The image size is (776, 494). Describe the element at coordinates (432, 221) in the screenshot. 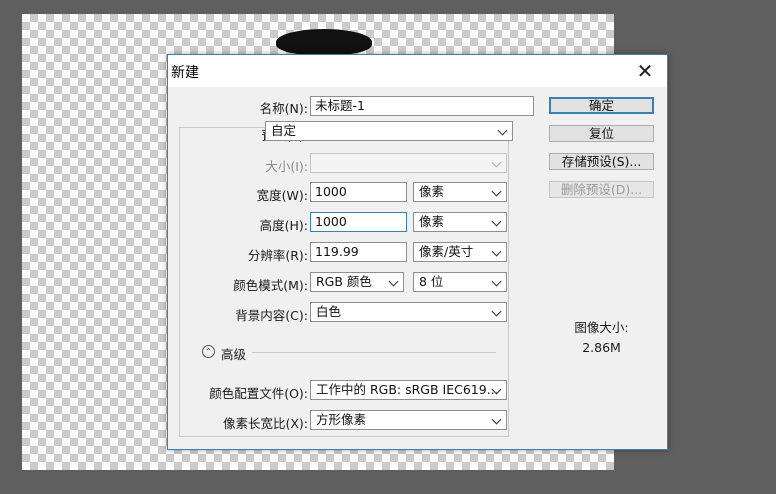

I see `height-unit-value: 像素` at that location.